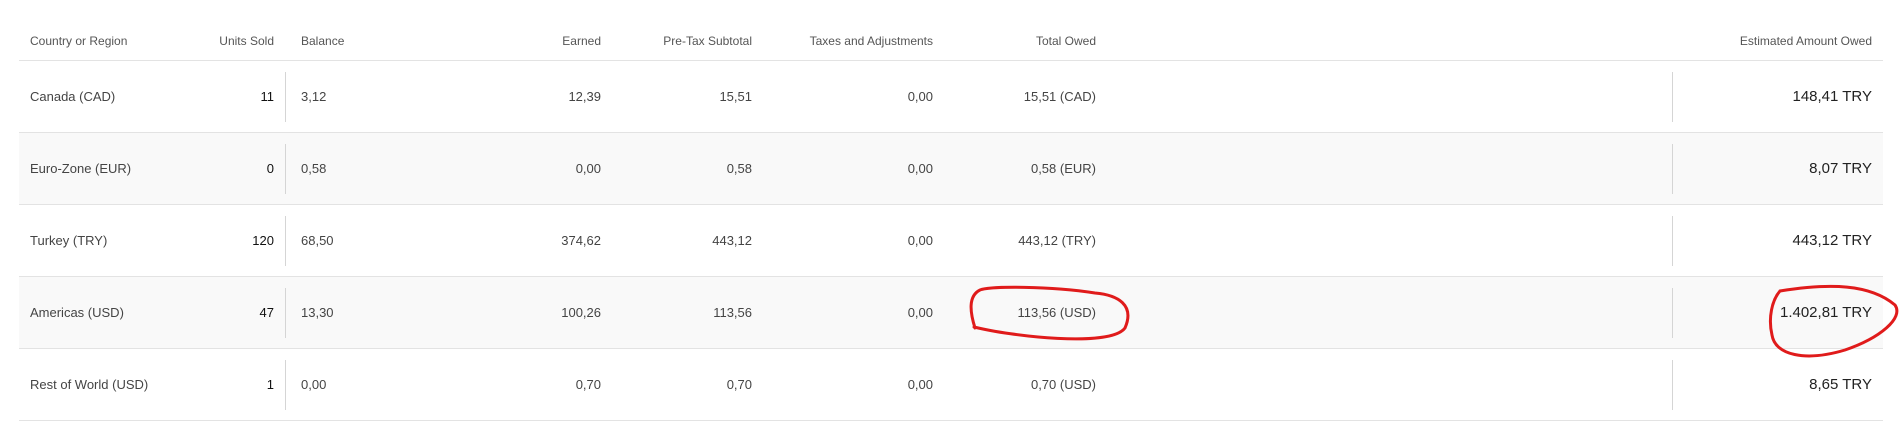 The width and height of the screenshot is (1904, 444). Describe the element at coordinates (739, 384) in the screenshot. I see `pretax-subtotal-cell: 0,70` at that location.